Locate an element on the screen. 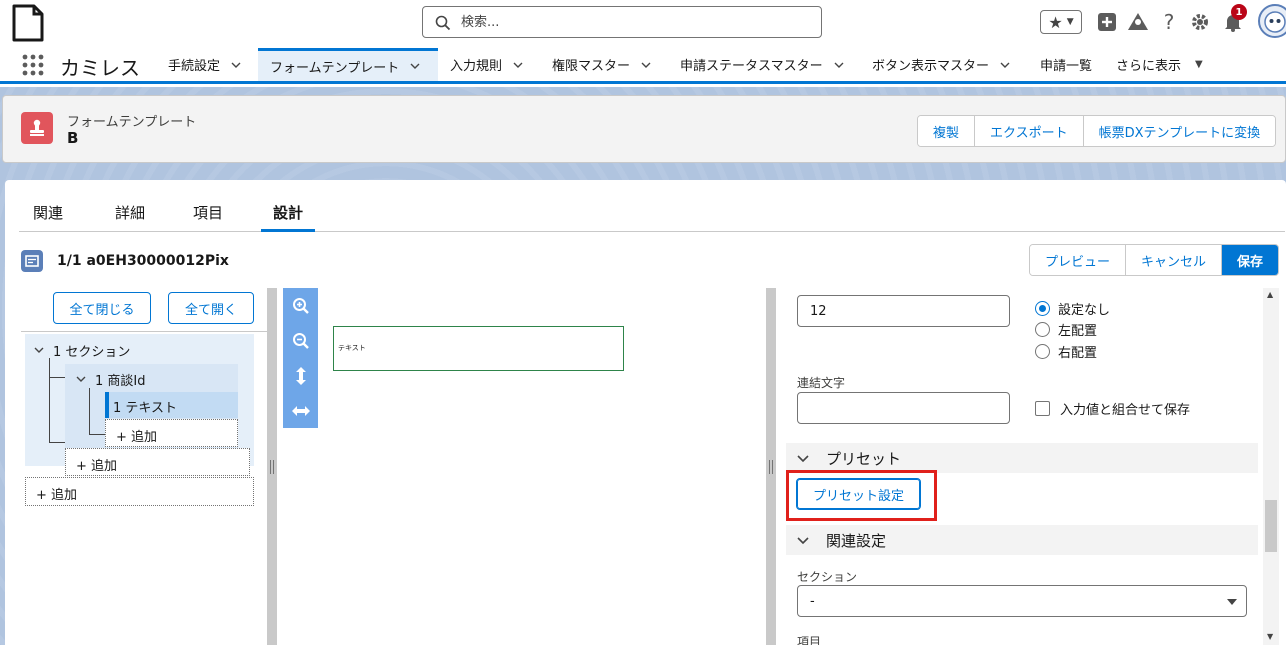  radio-label: 左配置 is located at coordinates (1078, 331).